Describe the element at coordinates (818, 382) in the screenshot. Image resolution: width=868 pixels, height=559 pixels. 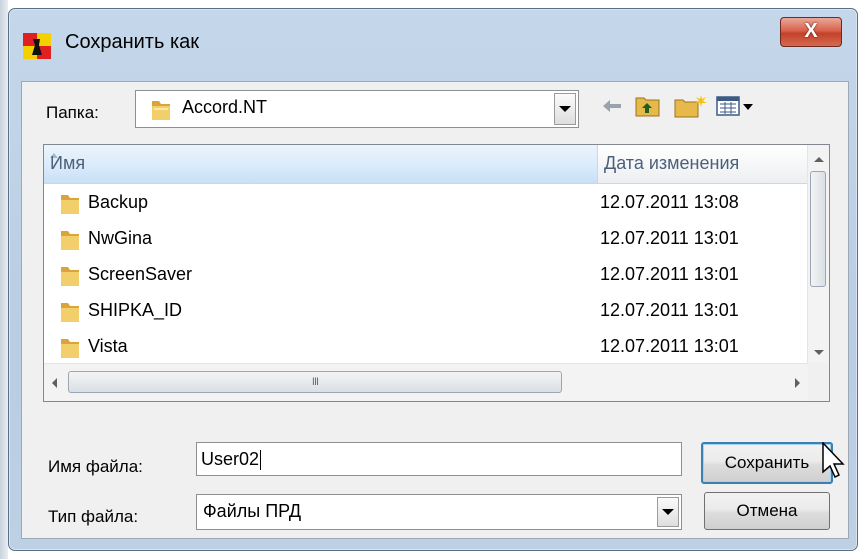
I see `scroll-corner` at that location.